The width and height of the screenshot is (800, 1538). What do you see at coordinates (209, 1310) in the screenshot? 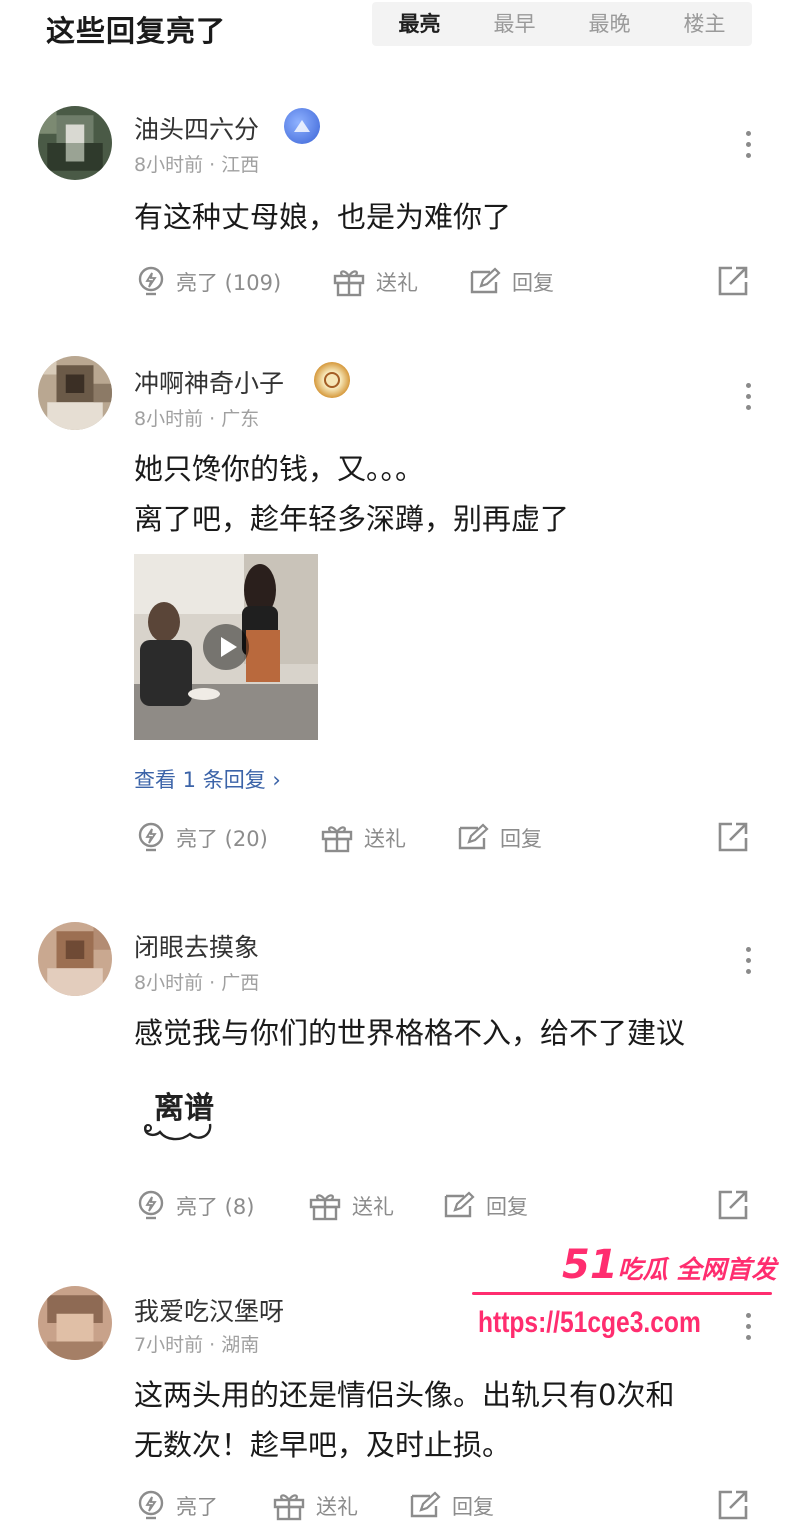
I see `username: 我爱吃汉堡呀` at bounding box center [209, 1310].